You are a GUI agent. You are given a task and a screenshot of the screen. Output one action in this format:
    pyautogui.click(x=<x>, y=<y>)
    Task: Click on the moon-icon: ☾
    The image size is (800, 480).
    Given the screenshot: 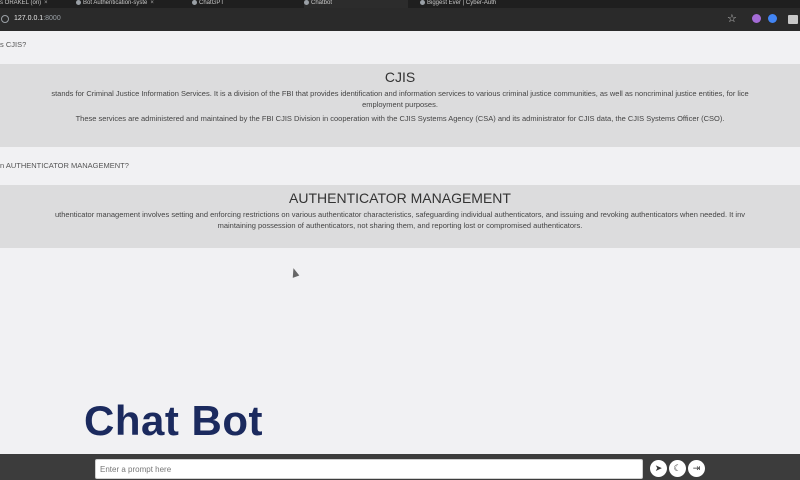 What is the action you would take?
    pyautogui.click(x=677, y=468)
    